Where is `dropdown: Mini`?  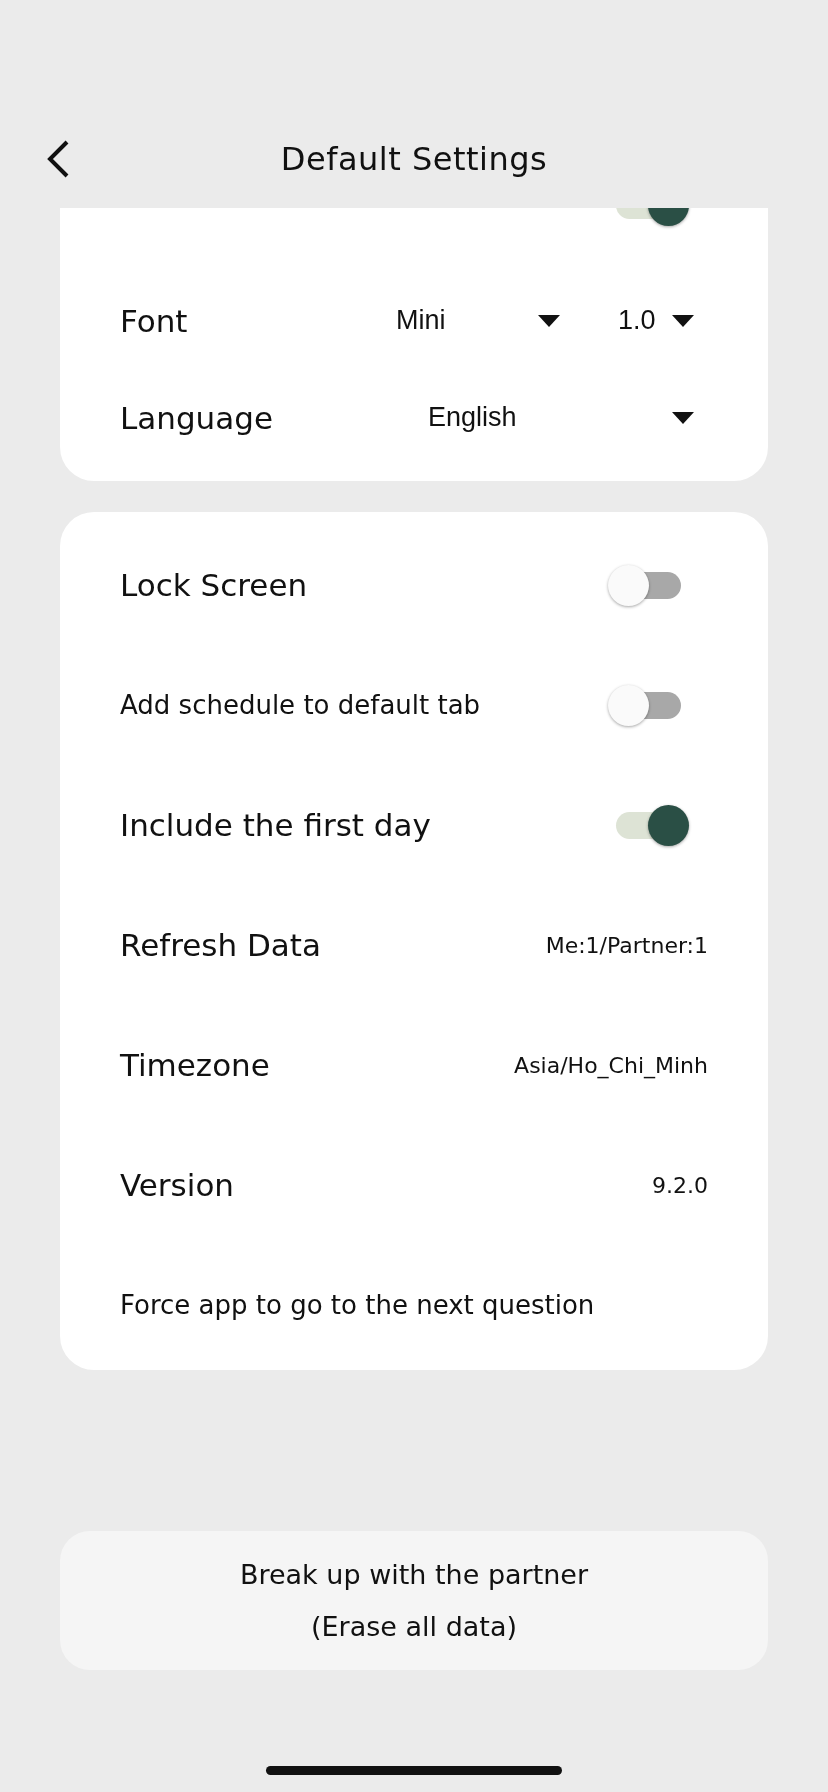 dropdown: Mini is located at coordinates (478, 320).